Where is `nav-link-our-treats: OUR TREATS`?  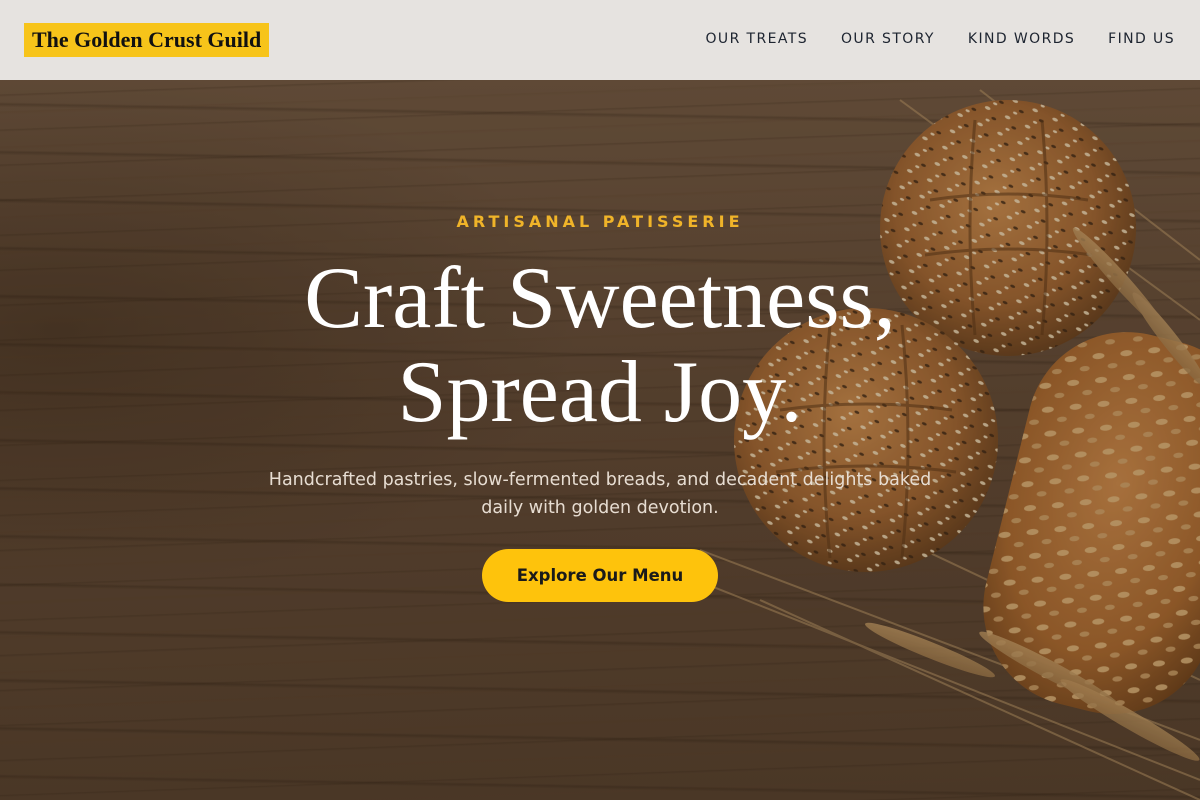 nav-link-our-treats: OUR TREATS is located at coordinates (757, 39).